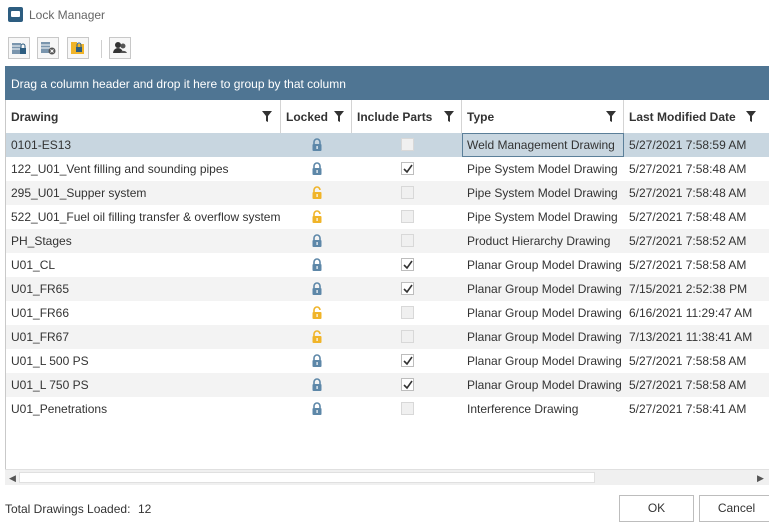 This screenshot has height=525, width=769. What do you see at coordinates (78, 48) in the screenshot?
I see `folder-lock-button` at bounding box center [78, 48].